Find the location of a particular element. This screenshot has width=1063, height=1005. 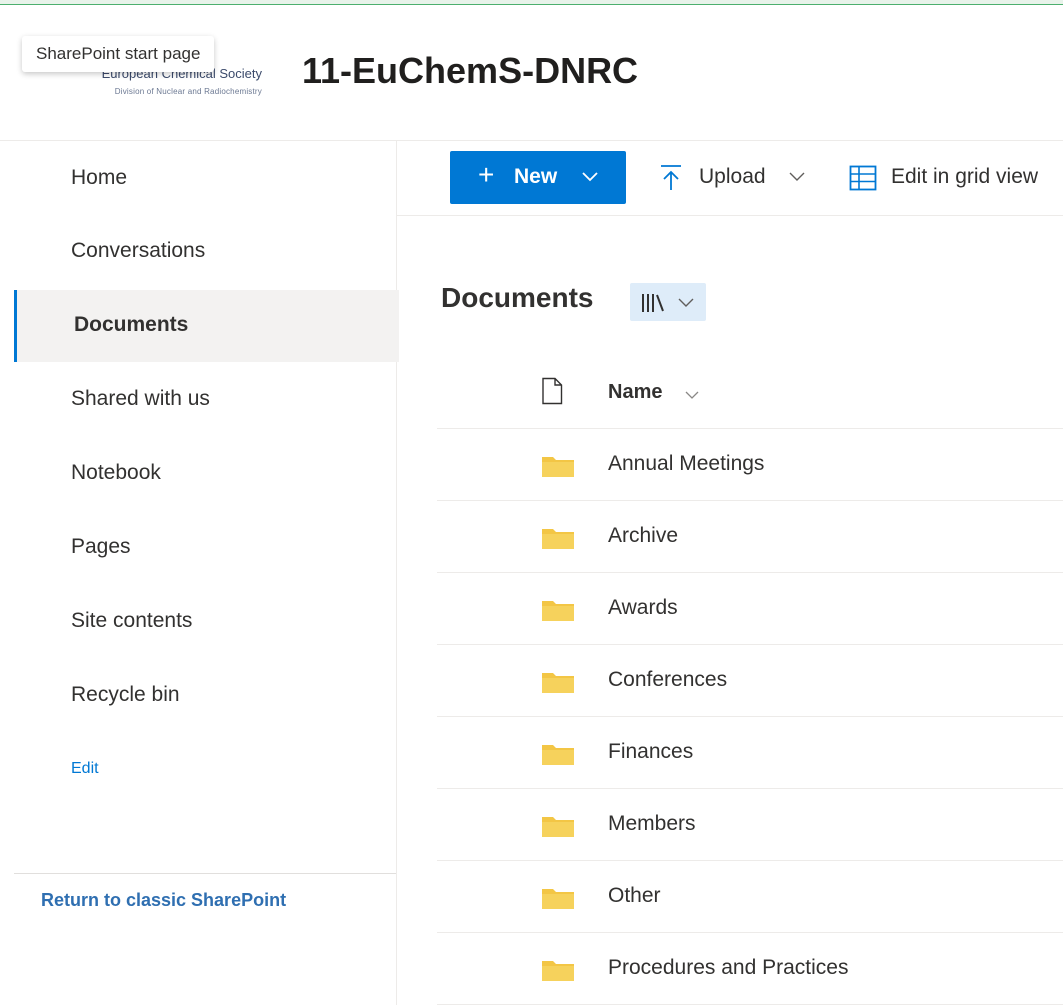

folder-row: Members is located at coordinates (750, 825).